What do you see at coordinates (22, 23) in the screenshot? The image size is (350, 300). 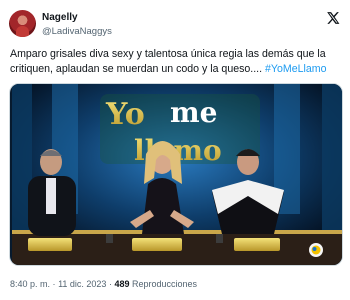 I see `avatar` at bounding box center [22, 23].